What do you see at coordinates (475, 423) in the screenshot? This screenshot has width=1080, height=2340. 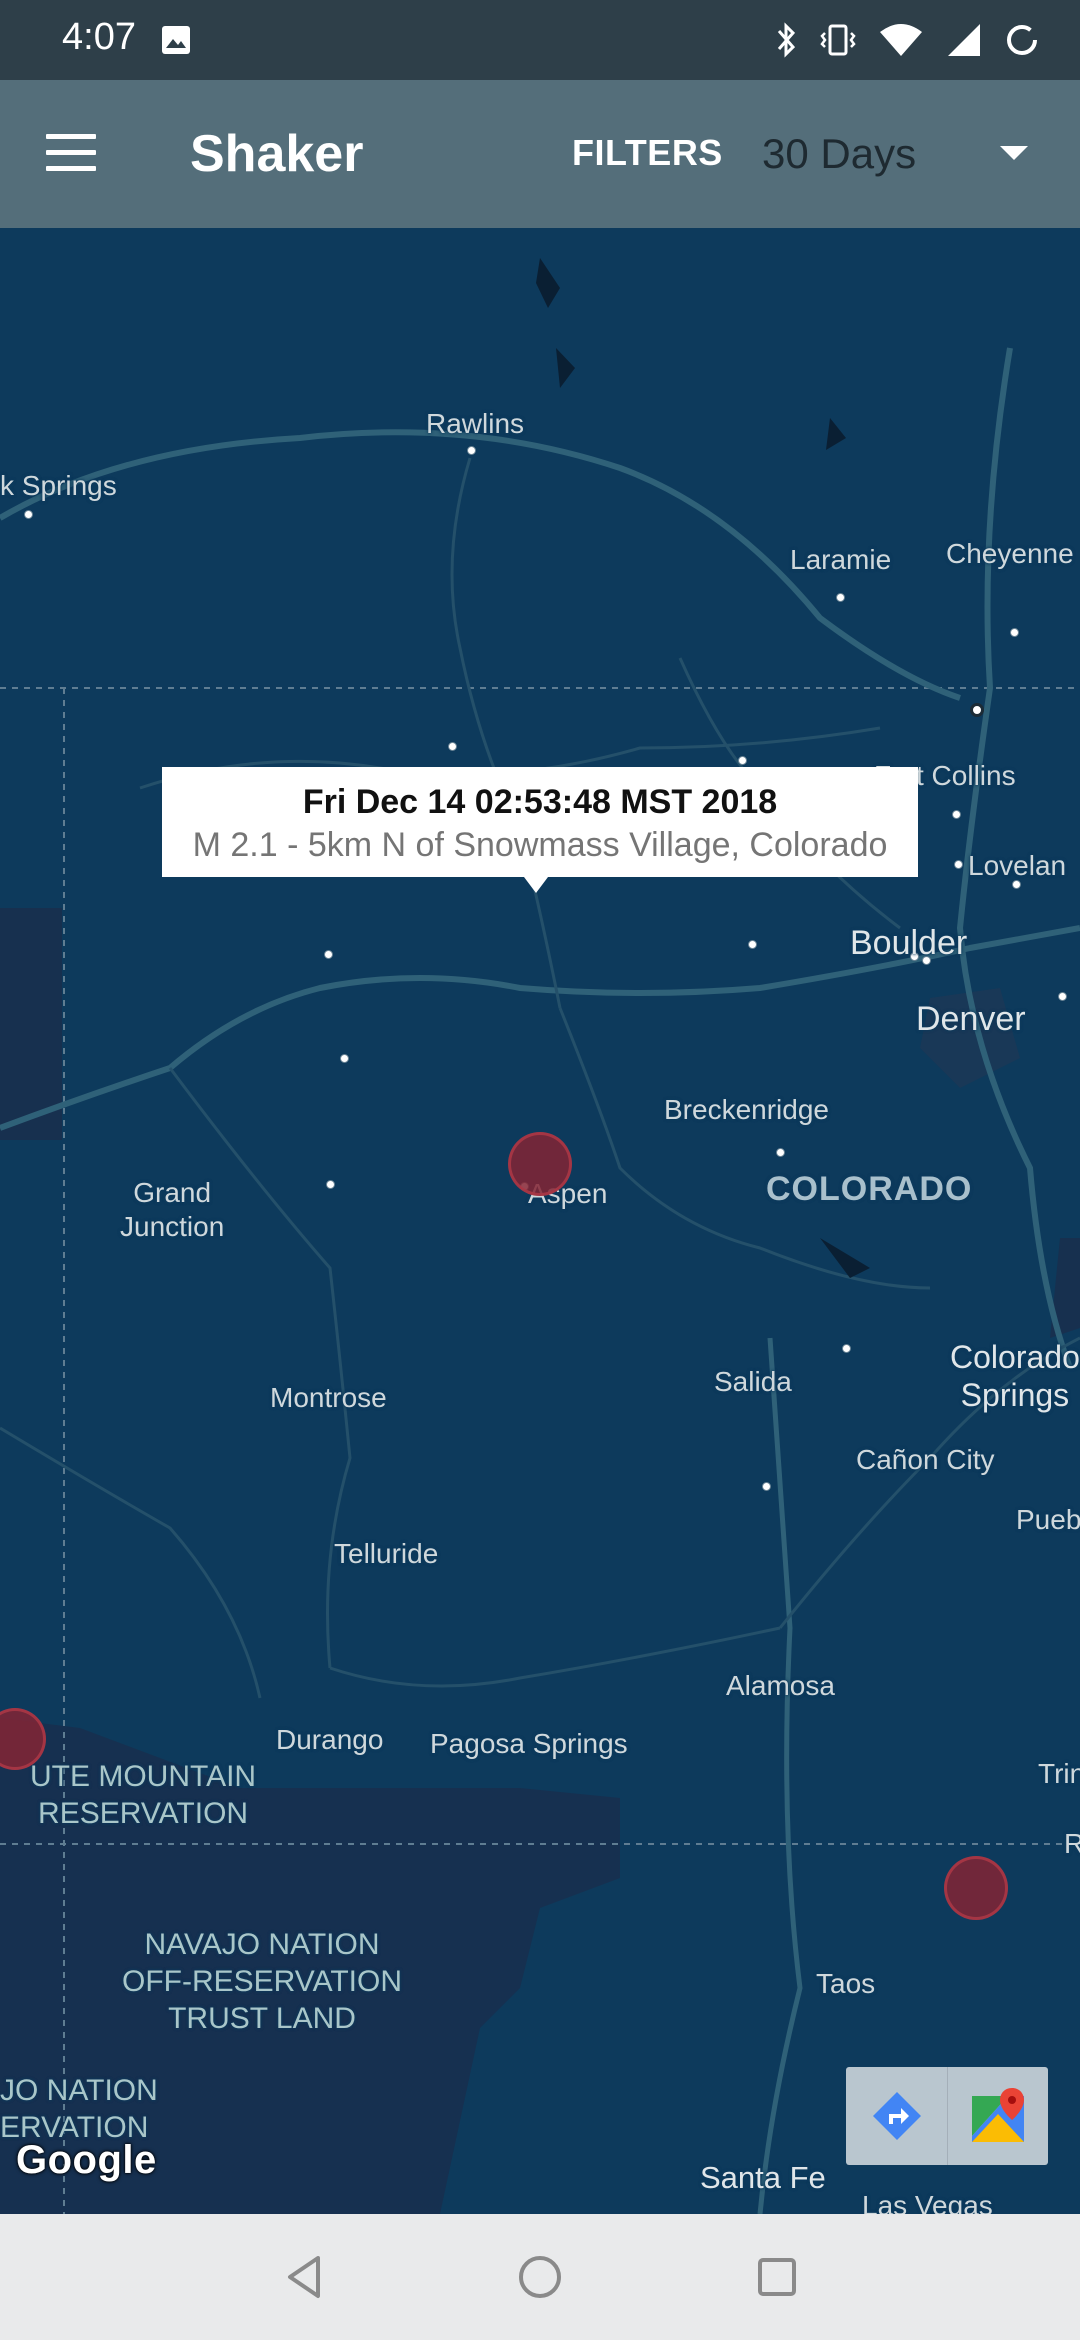 I see `map-label-rawlins: Rawlins` at bounding box center [475, 423].